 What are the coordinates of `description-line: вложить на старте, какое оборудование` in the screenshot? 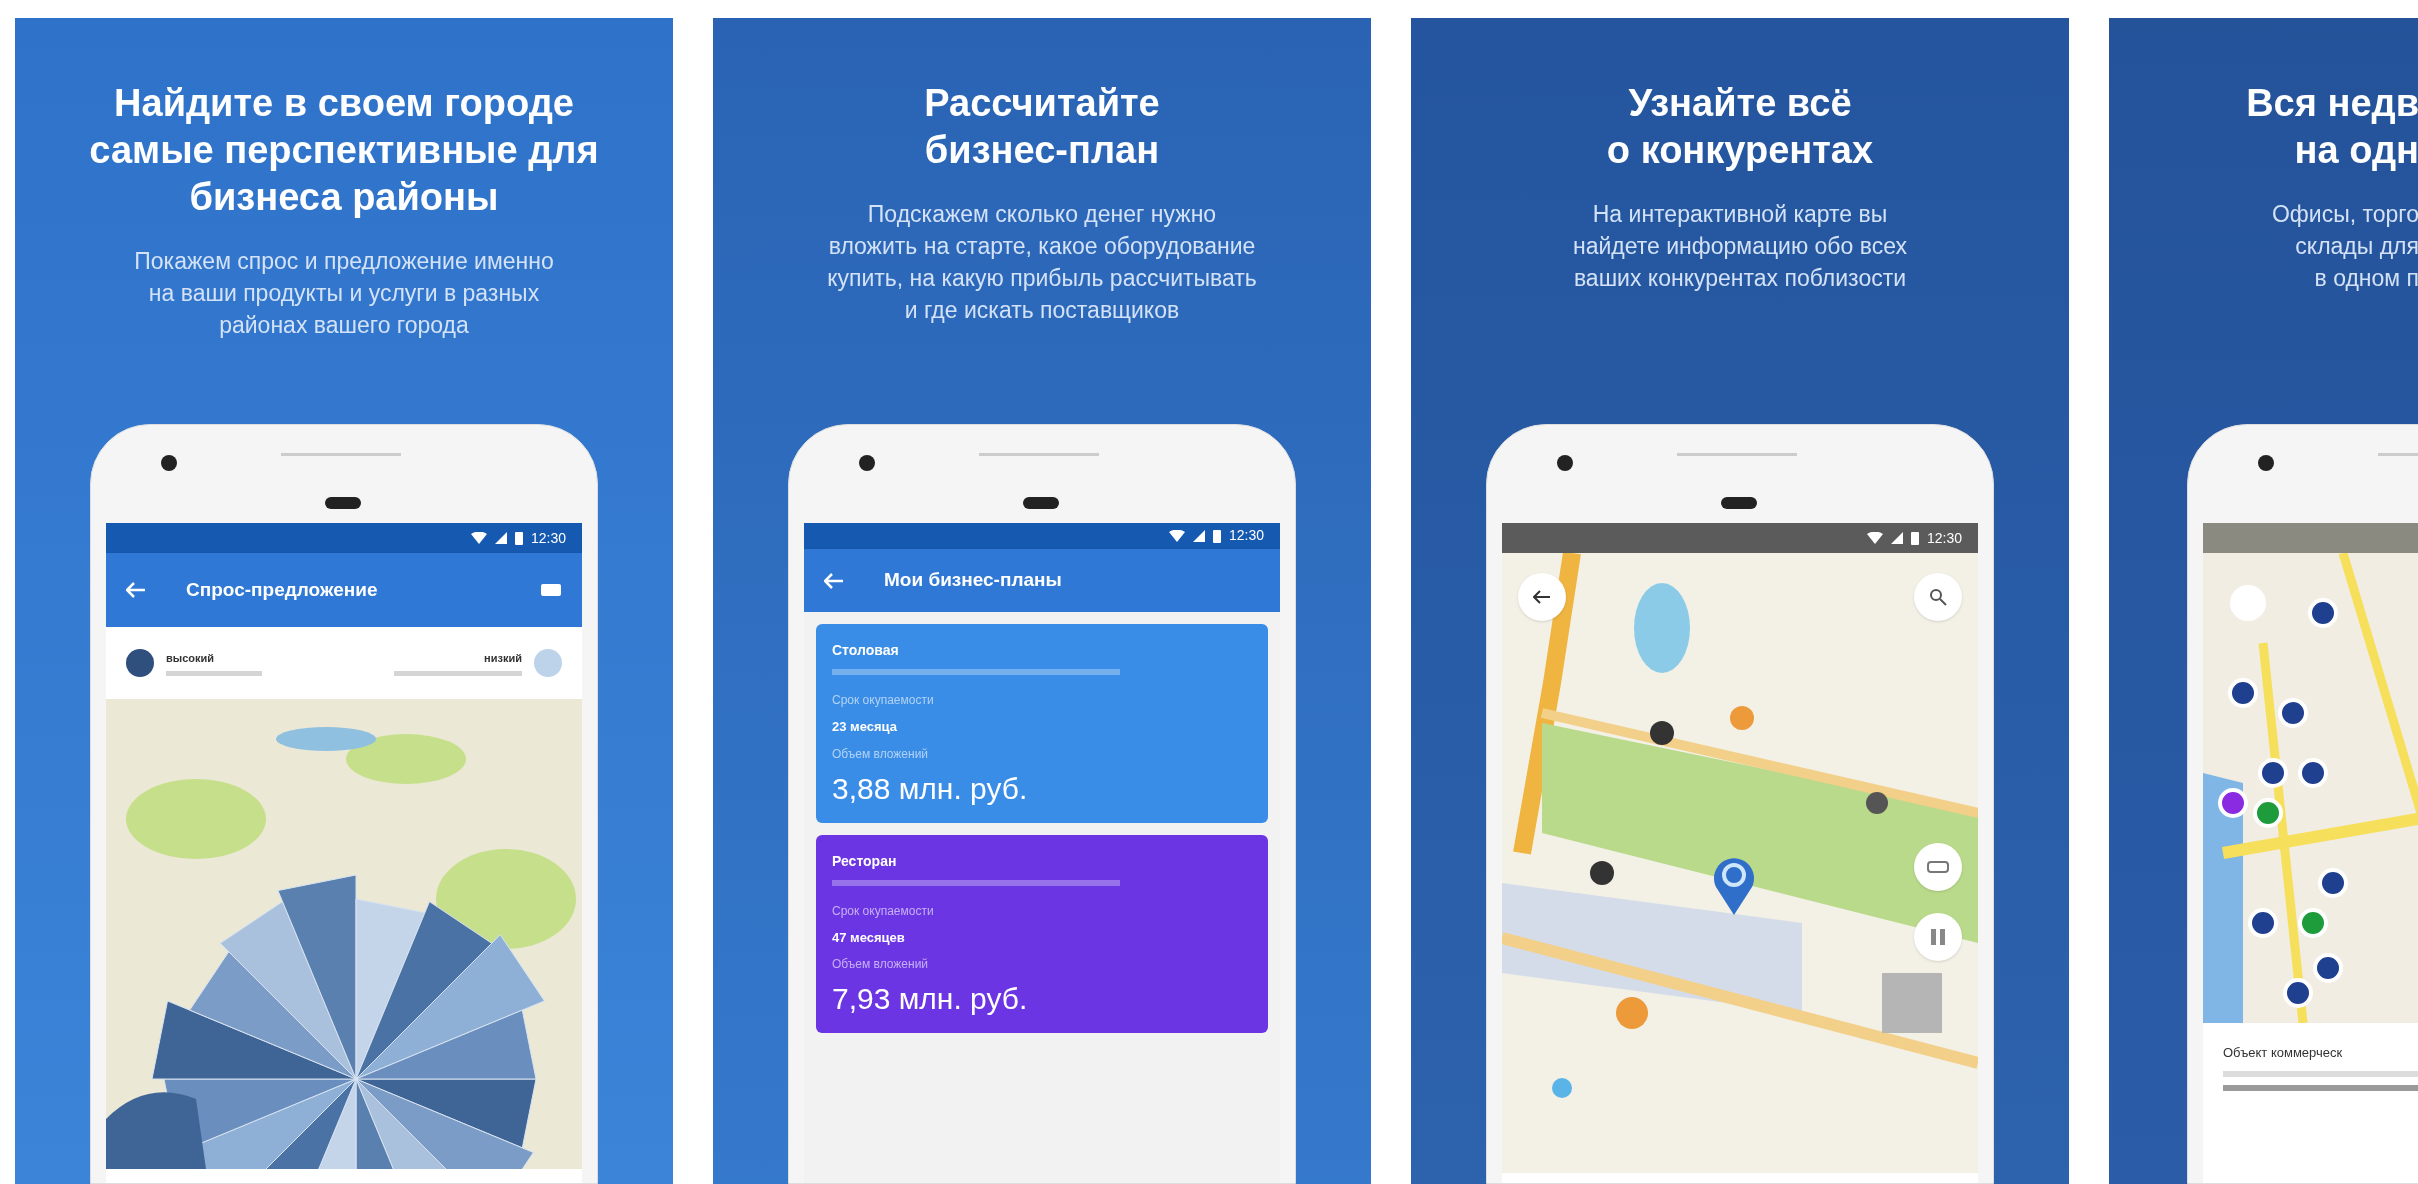 It's located at (1042, 246).